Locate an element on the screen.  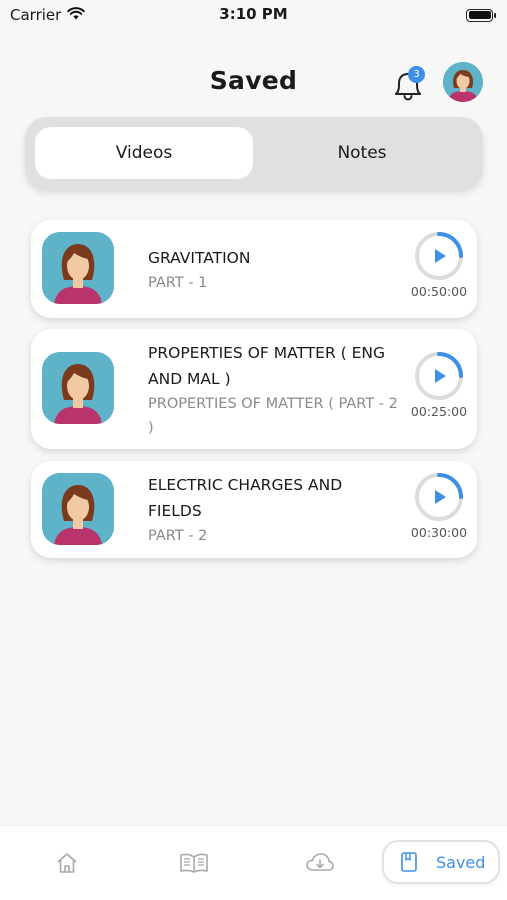
video-duration: 00:50:00 is located at coordinates (439, 291).